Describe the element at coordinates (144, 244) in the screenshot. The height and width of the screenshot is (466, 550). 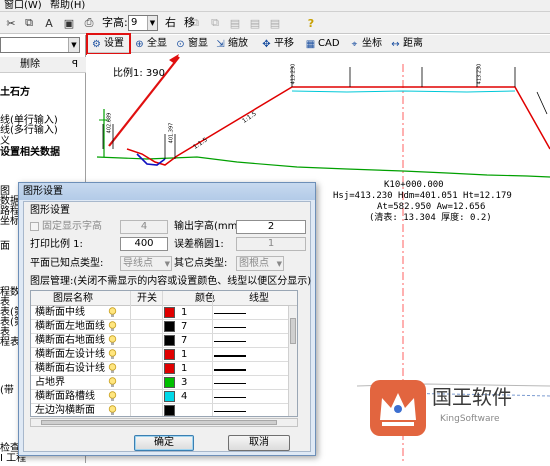
I see `print-scale-input: 400` at that location.